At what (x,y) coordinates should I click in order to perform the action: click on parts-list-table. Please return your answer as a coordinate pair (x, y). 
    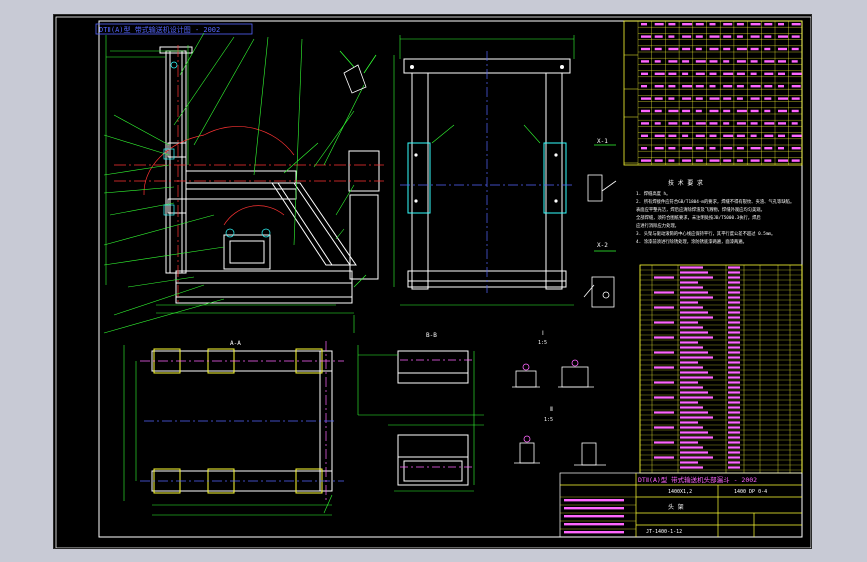
    Looking at the image, I should click on (721, 369).